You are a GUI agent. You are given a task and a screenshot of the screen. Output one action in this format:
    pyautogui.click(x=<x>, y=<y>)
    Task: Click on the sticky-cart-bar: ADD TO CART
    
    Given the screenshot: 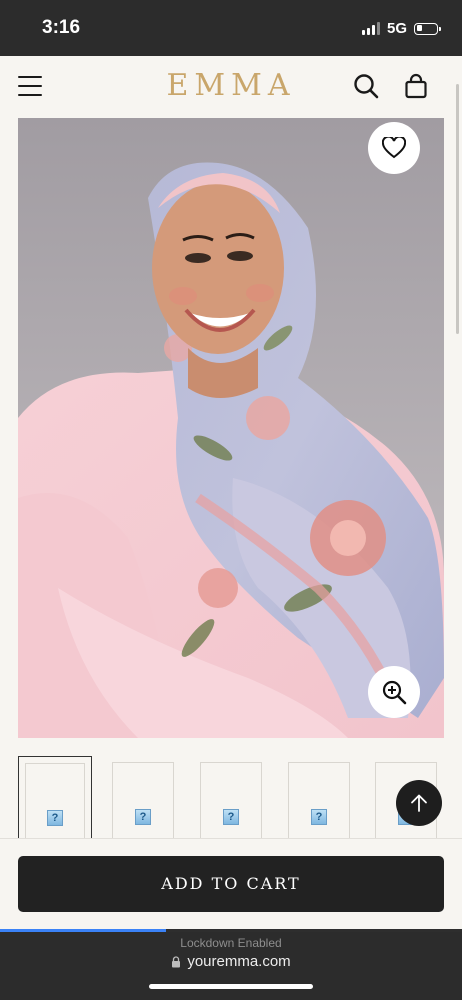 What is the action you would take?
    pyautogui.click(x=231, y=883)
    